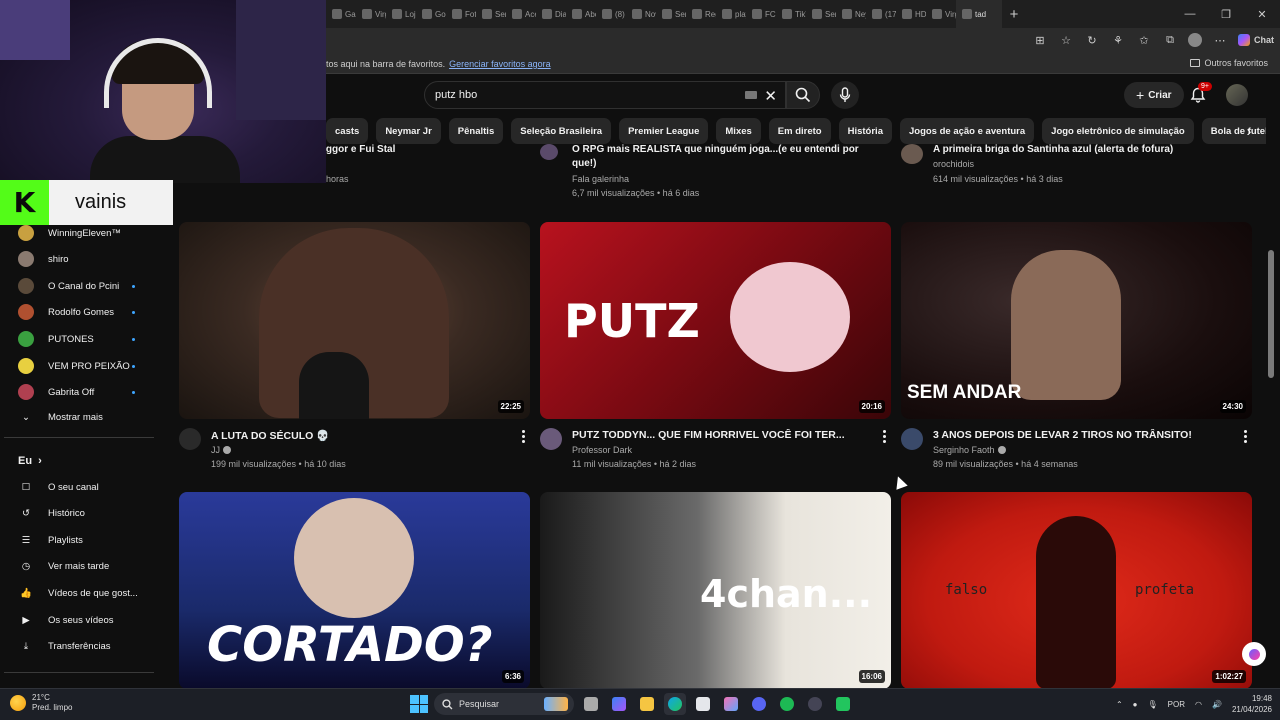 The height and width of the screenshot is (720, 1280). I want to click on app-icon, so click(843, 704).